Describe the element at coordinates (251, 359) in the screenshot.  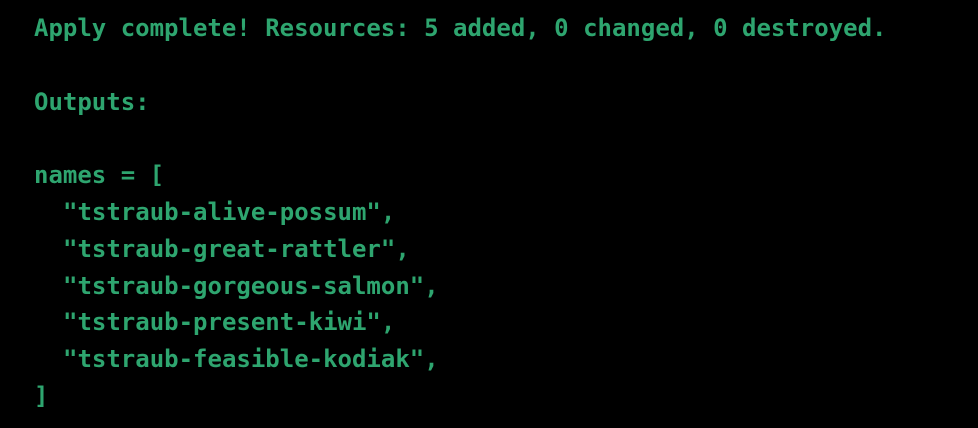
I see `output-name-item: "tstraub-feasible-kodiak",` at that location.